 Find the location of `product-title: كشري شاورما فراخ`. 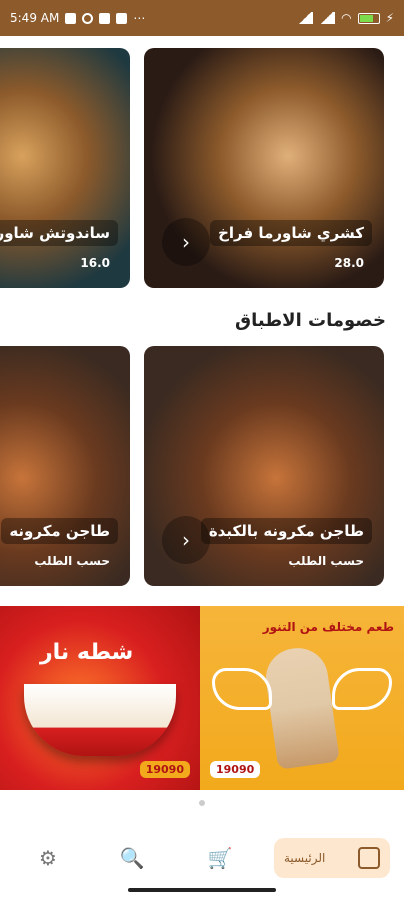

product-title: كشري شاورما فراخ is located at coordinates (291, 233).